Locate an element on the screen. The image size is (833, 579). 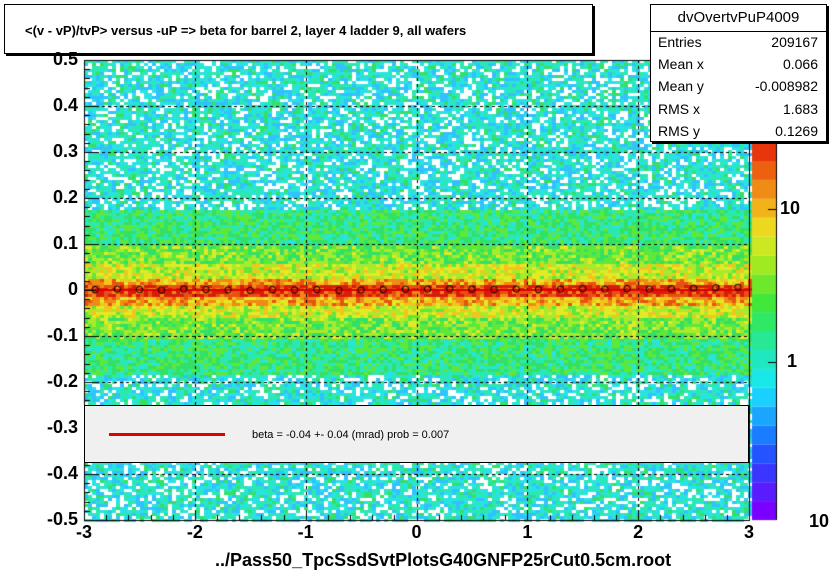
stats-key: Mean x is located at coordinates (681, 64).